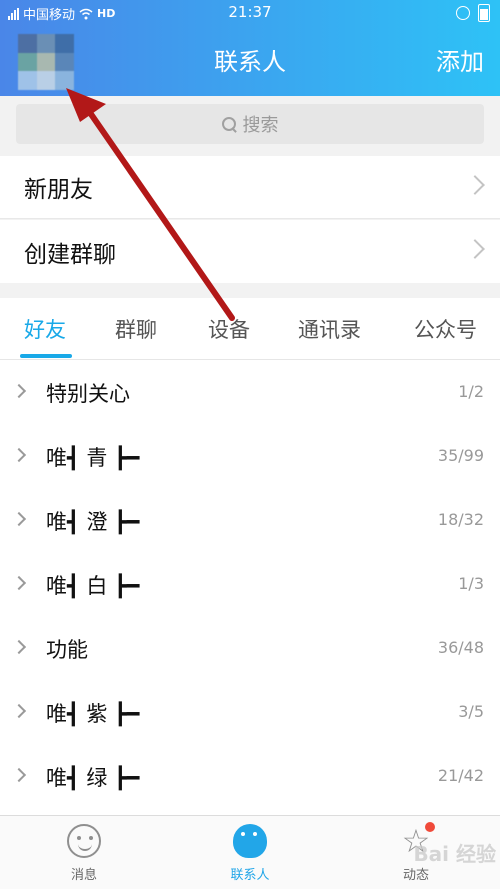 The width and height of the screenshot is (500, 889). I want to click on group-count: 1/2, so click(471, 391).